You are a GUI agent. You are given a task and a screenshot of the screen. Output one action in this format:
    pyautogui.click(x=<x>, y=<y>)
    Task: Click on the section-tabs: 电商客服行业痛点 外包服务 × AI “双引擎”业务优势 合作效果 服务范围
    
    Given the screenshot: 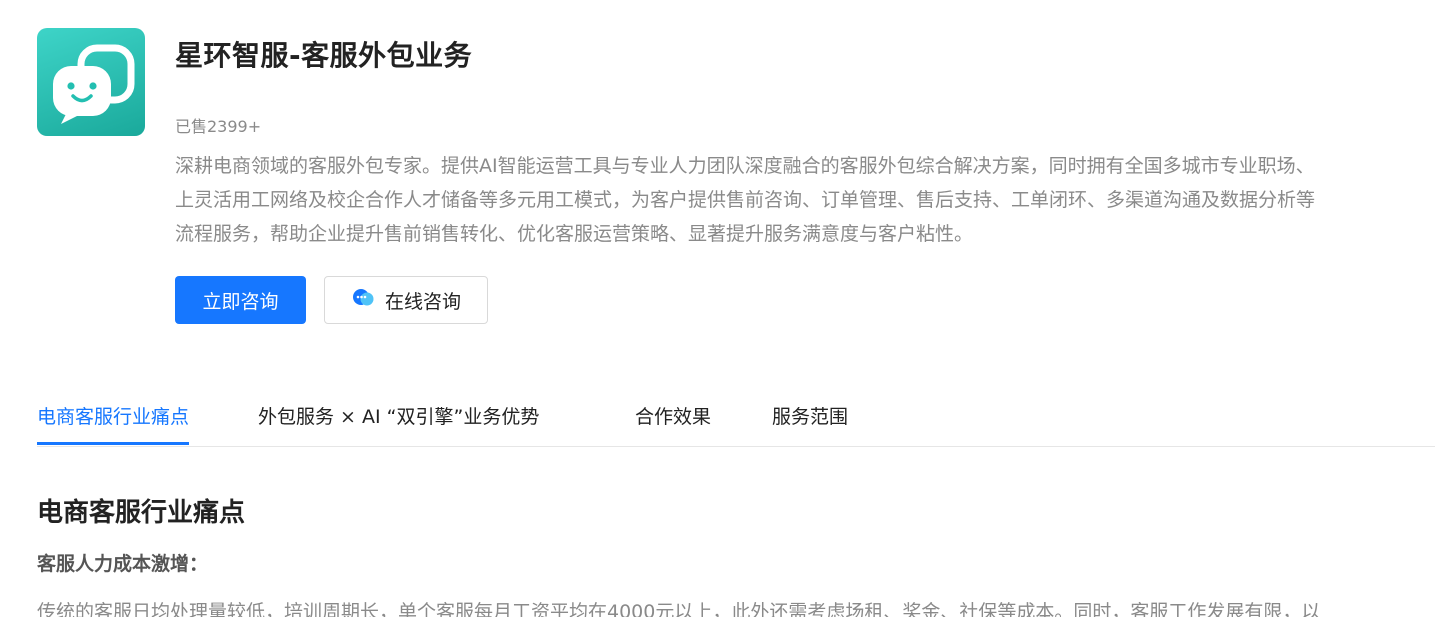 What is the action you would take?
    pyautogui.click(x=736, y=418)
    